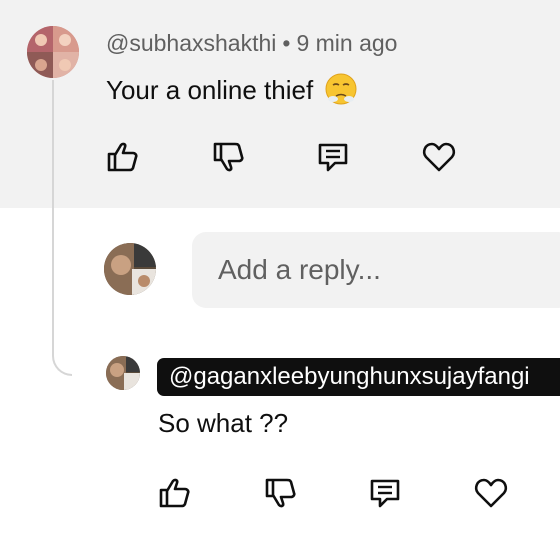 This screenshot has height=560, width=560. I want to click on heart-button, so click(439, 157).